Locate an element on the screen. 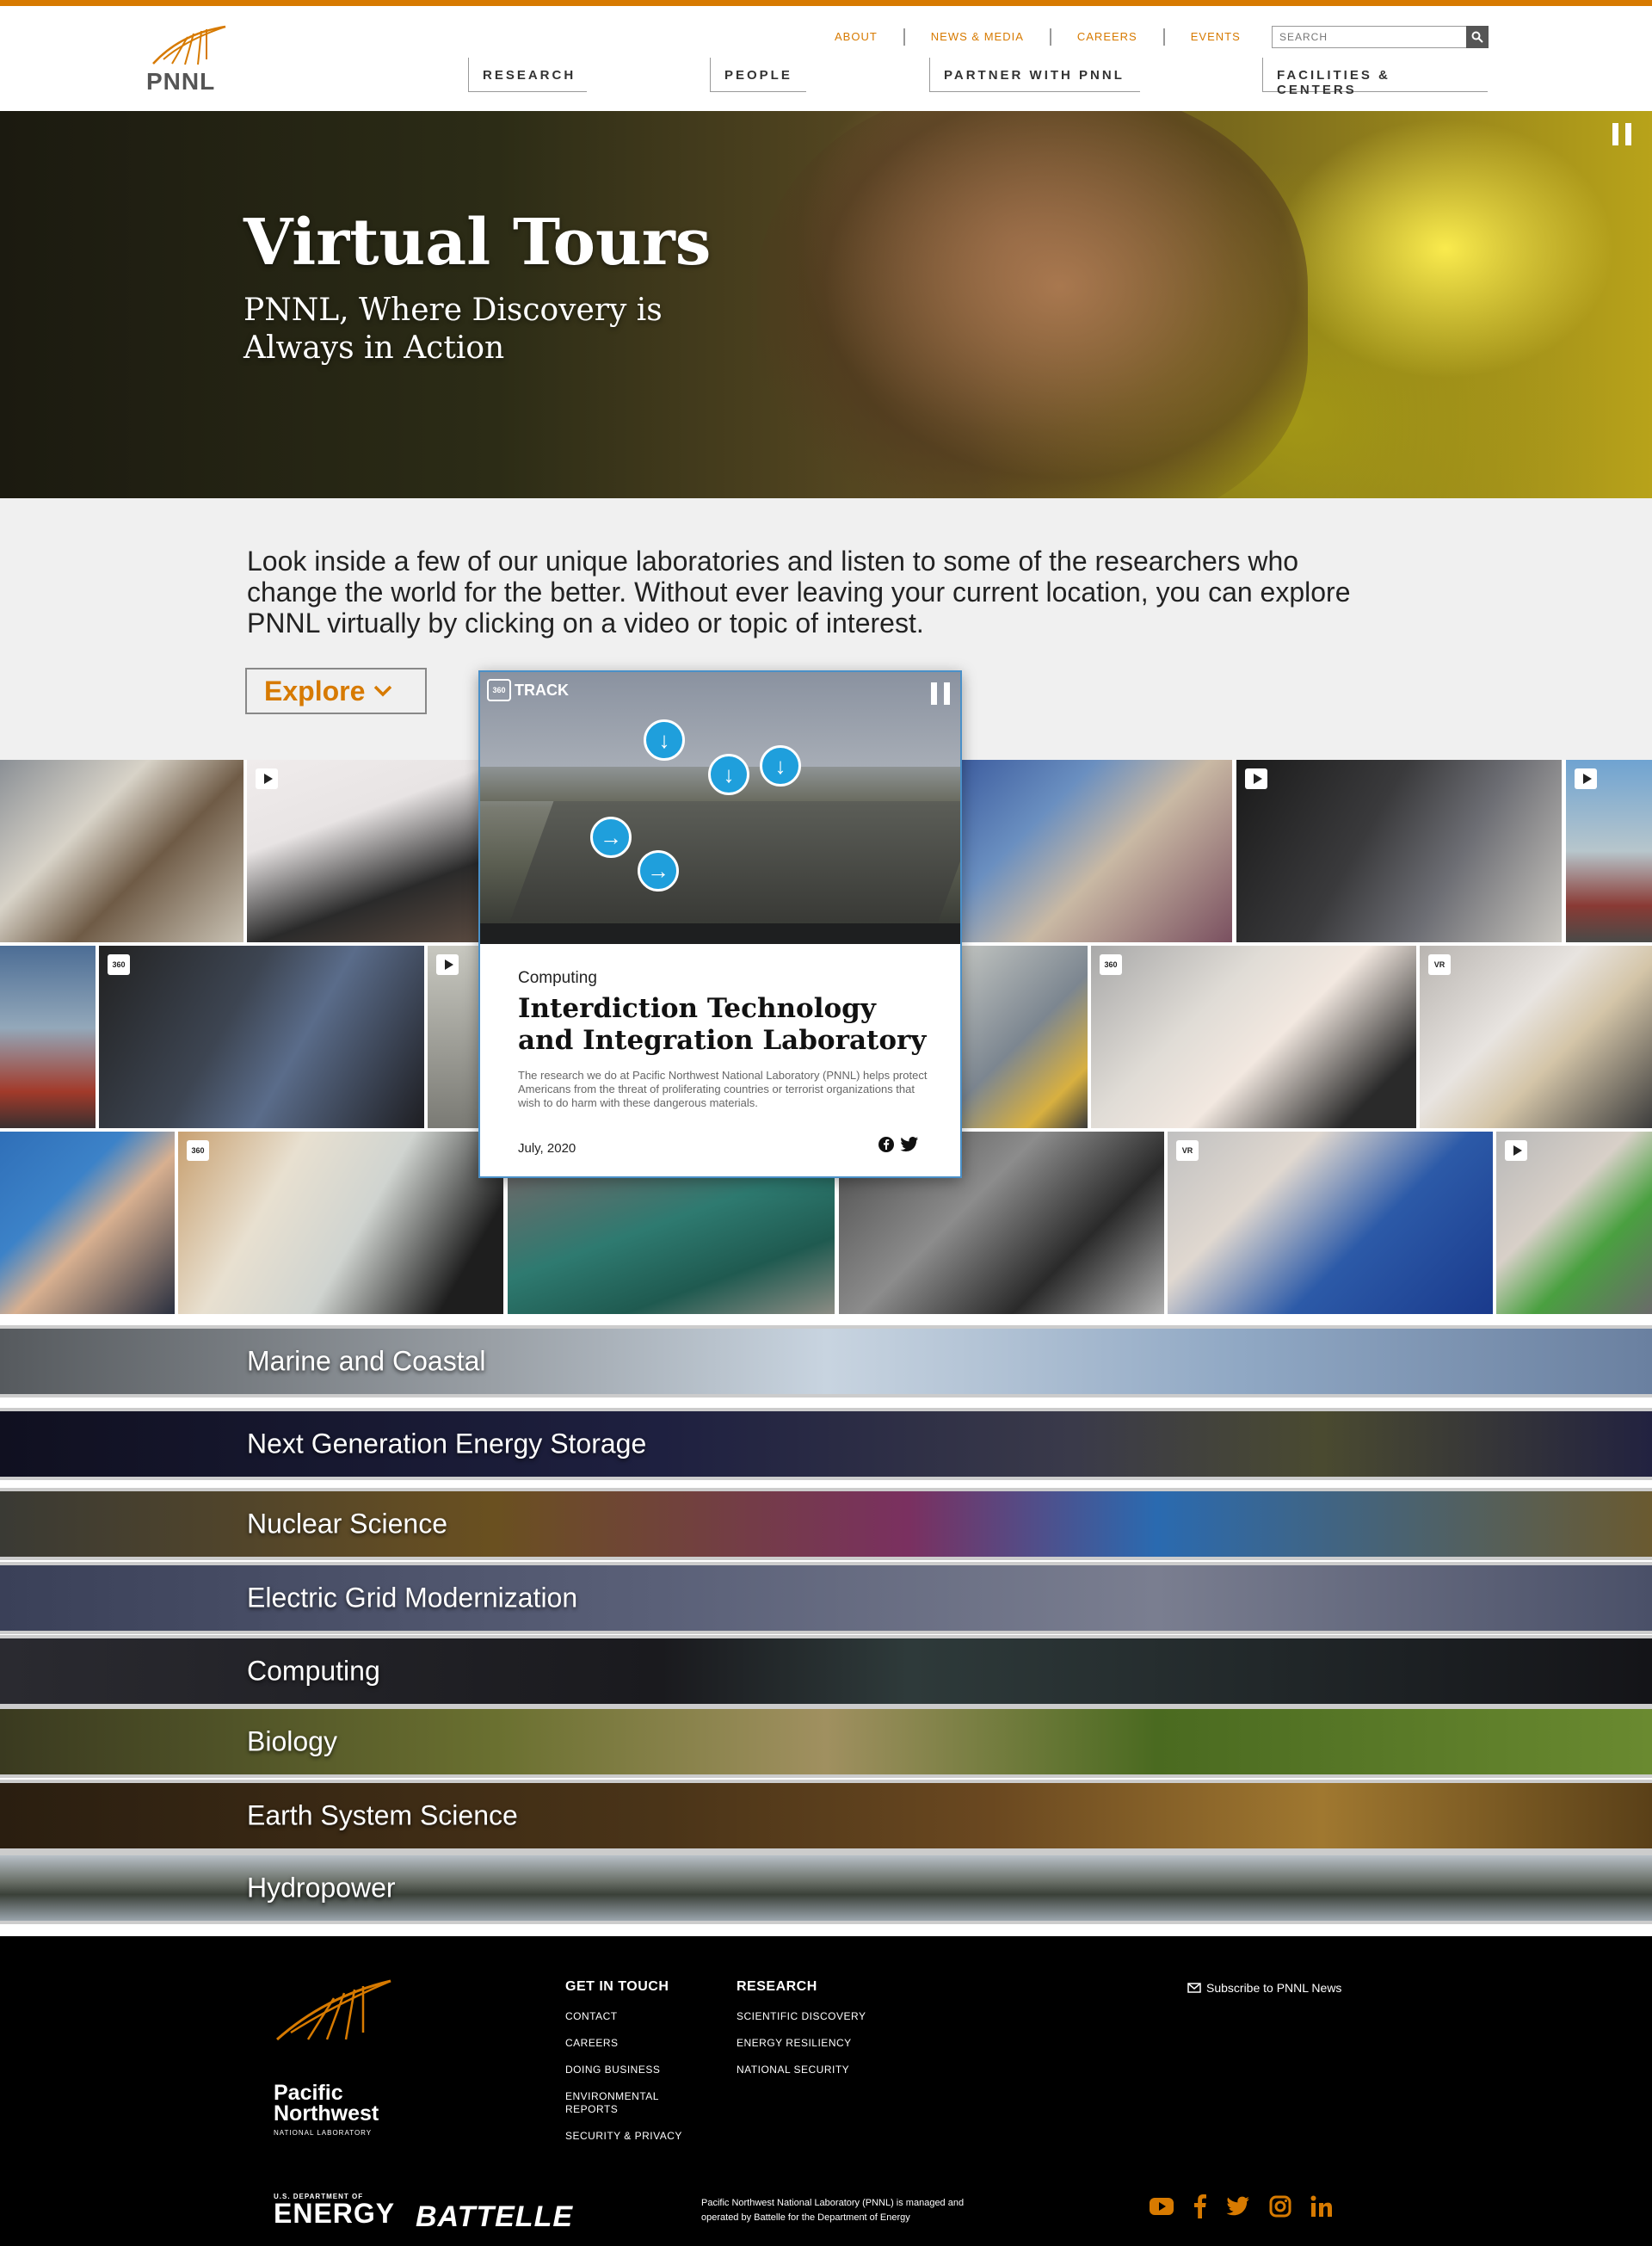  search-button is located at coordinates (1477, 37).